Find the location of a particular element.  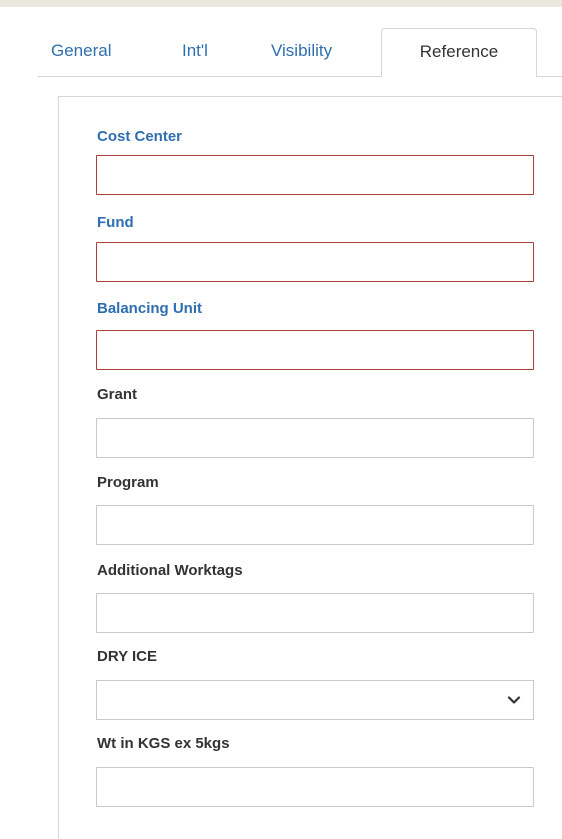

chevron-down-icon is located at coordinates (514, 700).